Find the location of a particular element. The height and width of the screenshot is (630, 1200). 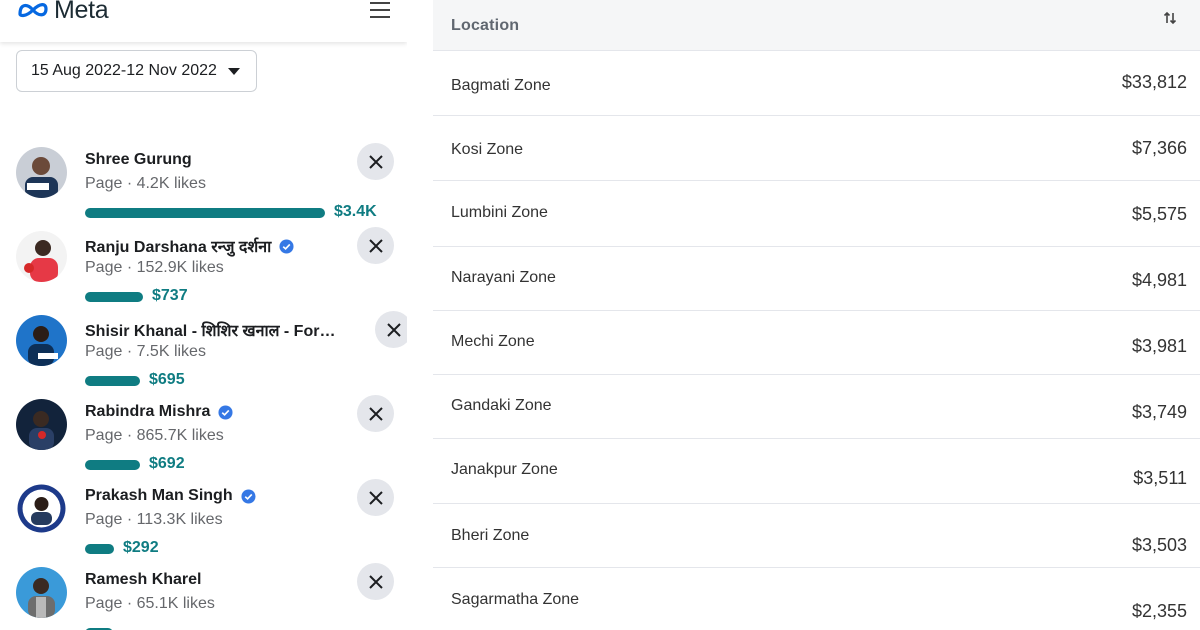

location-cell: Janakpur Zone is located at coordinates (504, 469).